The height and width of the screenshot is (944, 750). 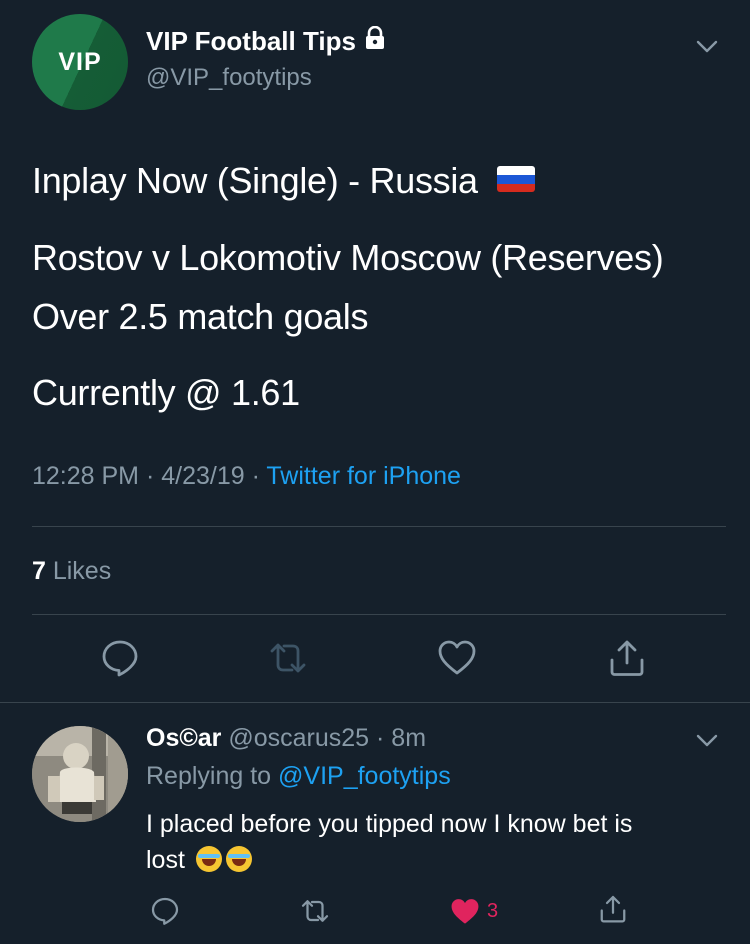 I want to click on tweet-text-line-4: Currently @ 1.61, so click(x=166, y=392).